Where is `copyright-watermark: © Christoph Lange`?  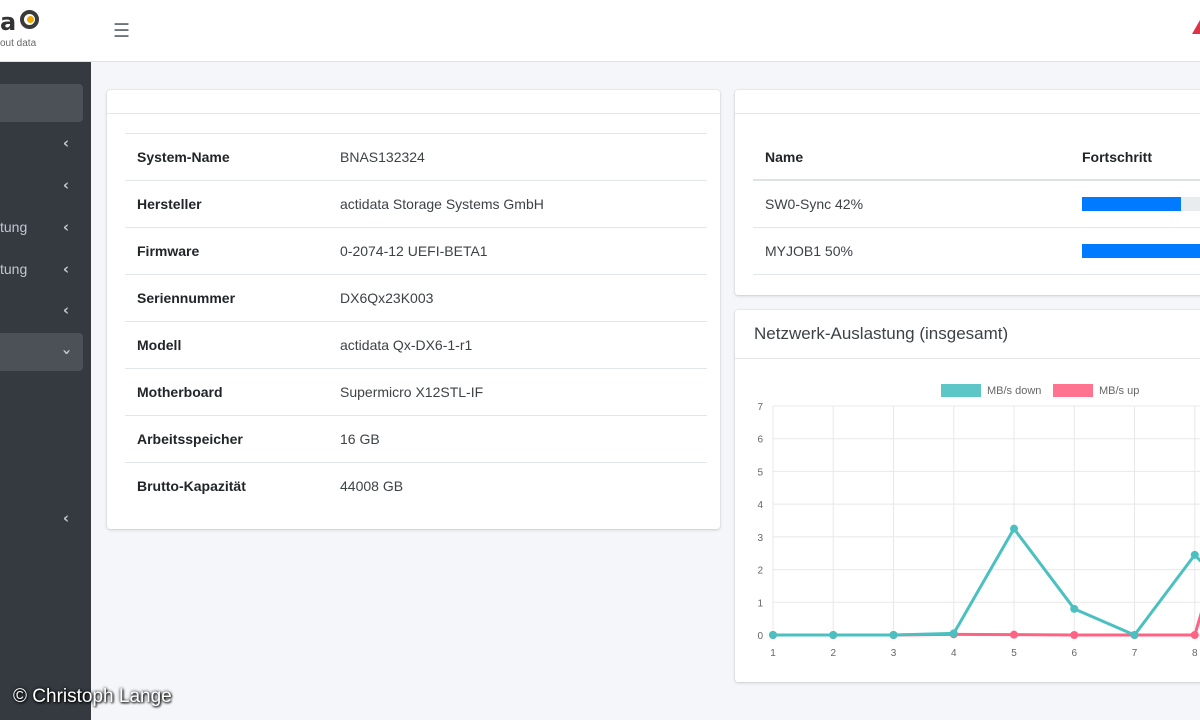 copyright-watermark: © Christoph Lange is located at coordinates (92, 696).